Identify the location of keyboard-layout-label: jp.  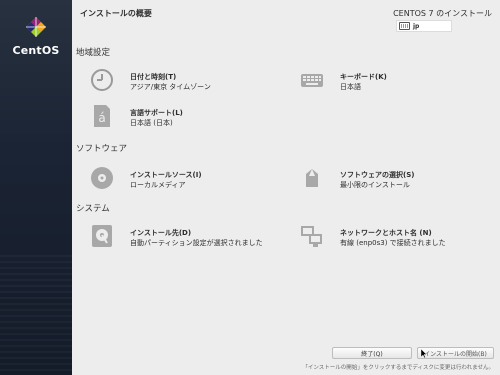
(416, 26).